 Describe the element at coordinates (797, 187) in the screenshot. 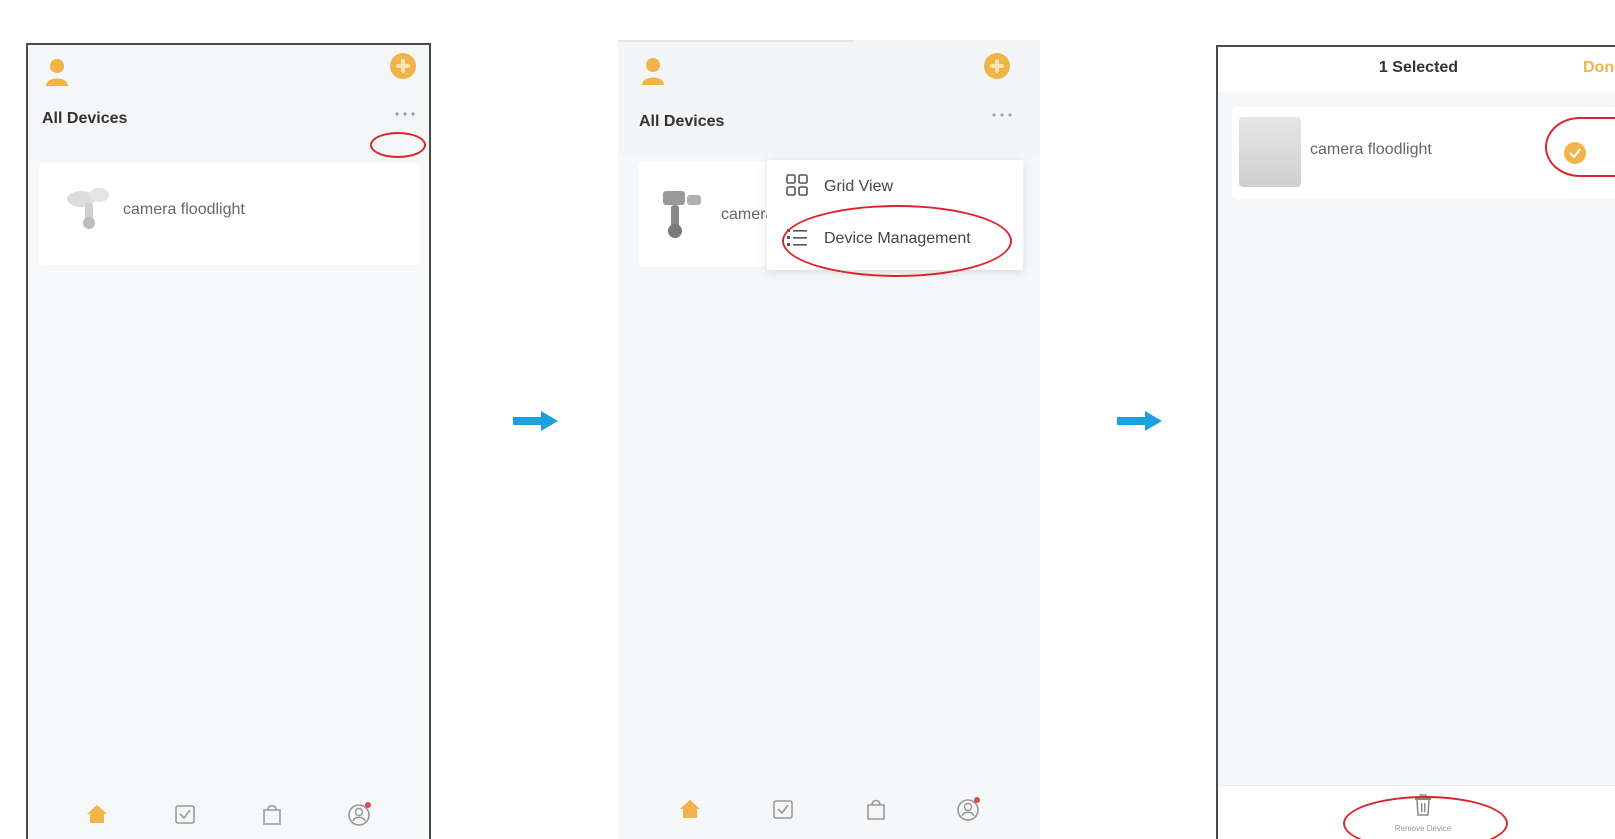

I see `grid-icon` at that location.